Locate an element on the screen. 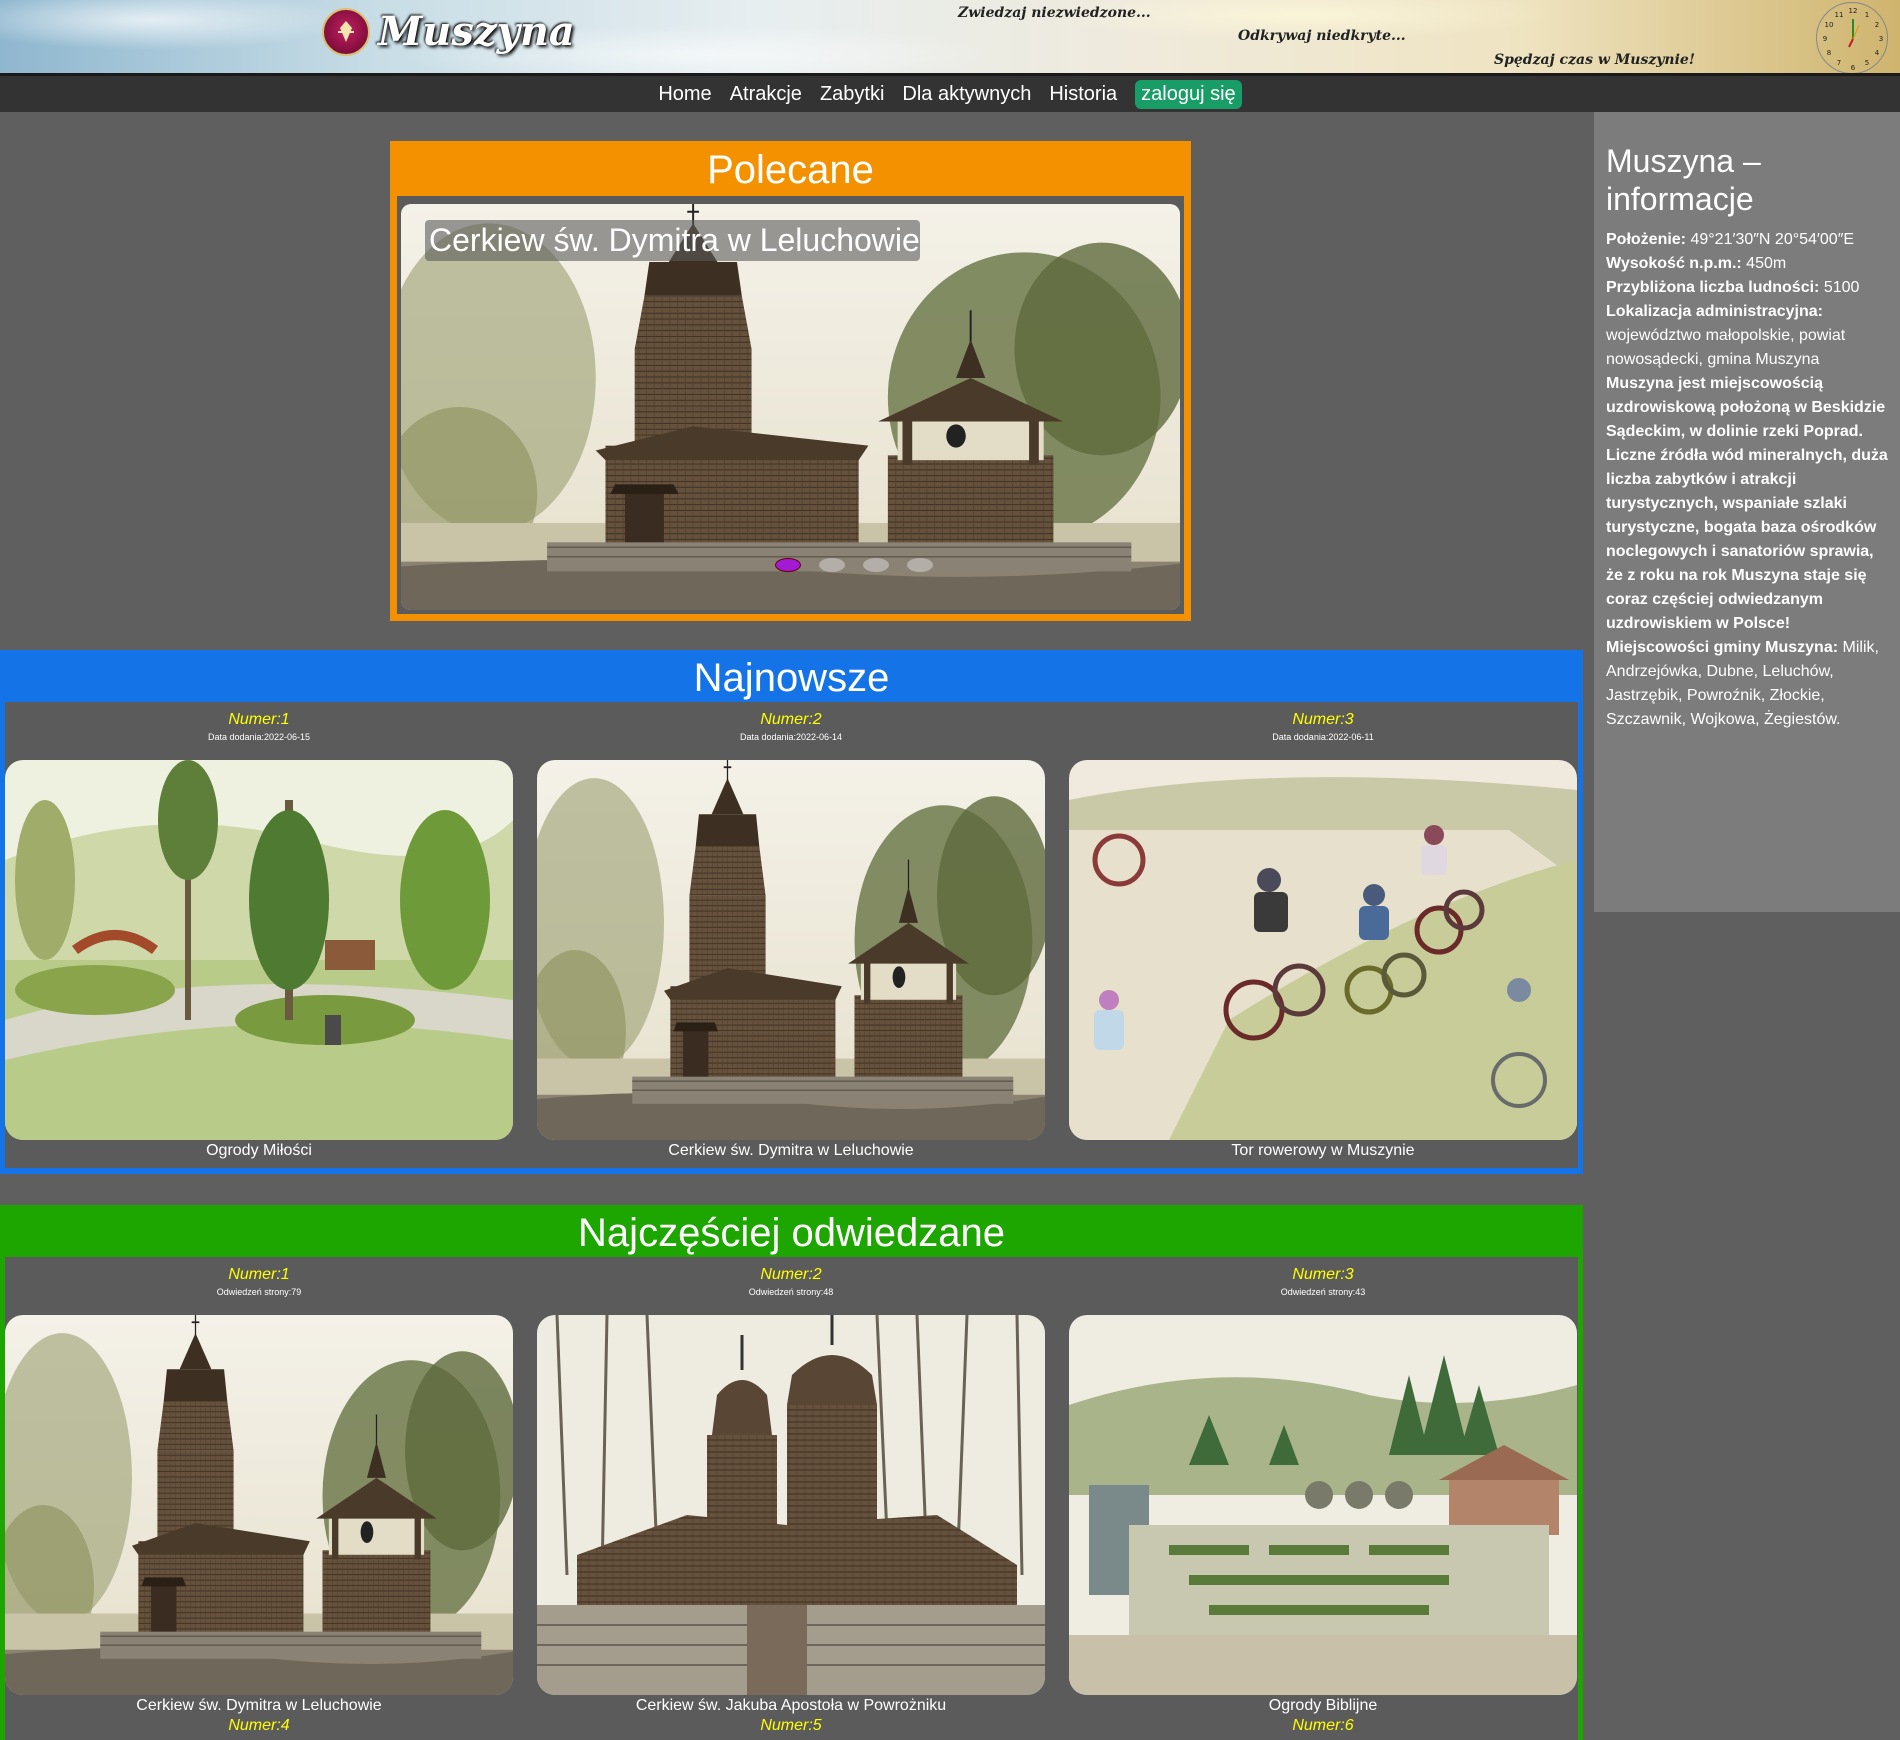  svg-text: 5 is located at coordinates (1867, 63).